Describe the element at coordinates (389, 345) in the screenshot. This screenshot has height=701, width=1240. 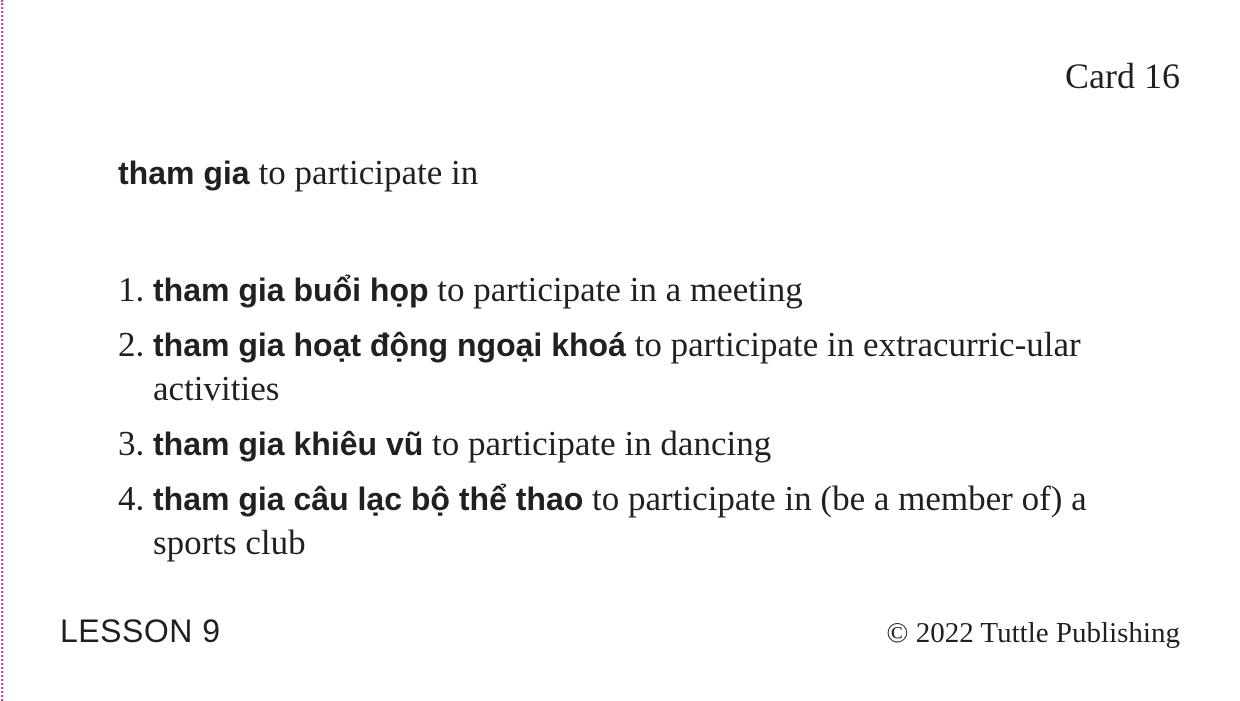
I see `example-vietnamese: tham gia hoạt động ngoại khoá` at that location.